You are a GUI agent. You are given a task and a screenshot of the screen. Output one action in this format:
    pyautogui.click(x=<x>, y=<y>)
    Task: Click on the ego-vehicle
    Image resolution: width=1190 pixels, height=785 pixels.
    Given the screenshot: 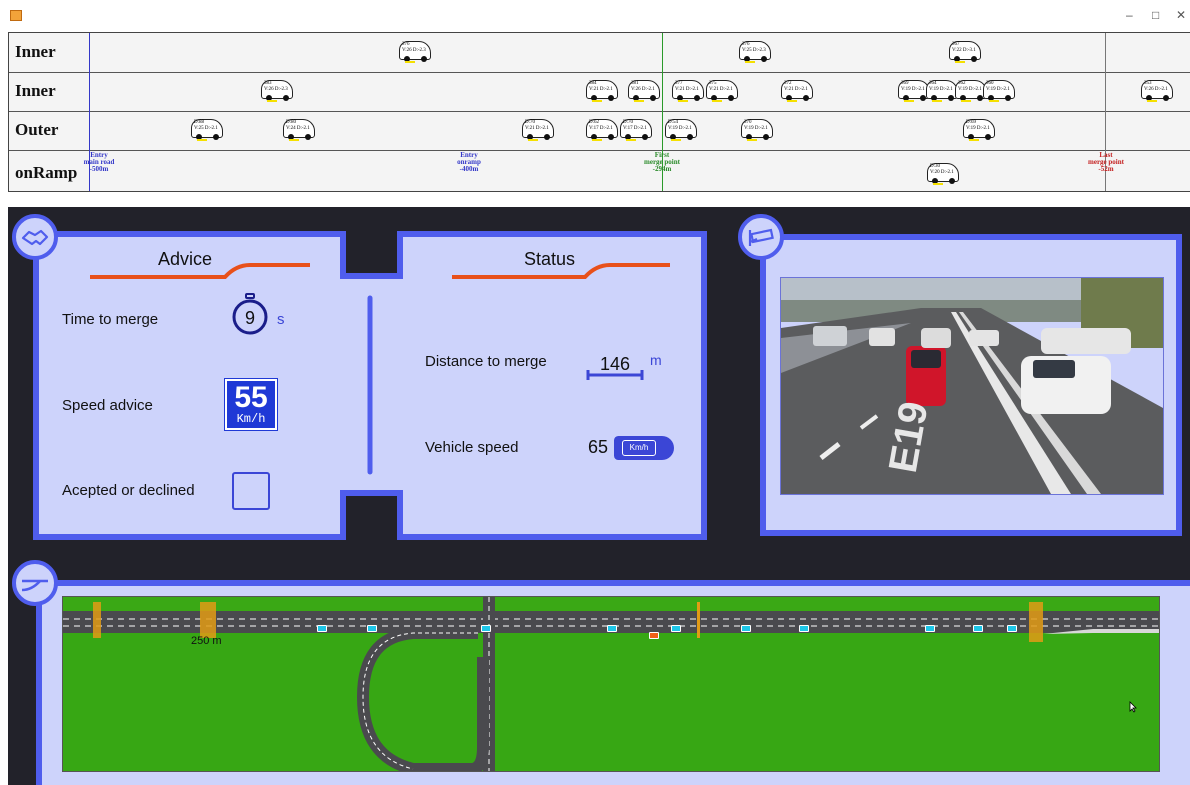 What is the action you would take?
    pyautogui.click(x=654, y=635)
    